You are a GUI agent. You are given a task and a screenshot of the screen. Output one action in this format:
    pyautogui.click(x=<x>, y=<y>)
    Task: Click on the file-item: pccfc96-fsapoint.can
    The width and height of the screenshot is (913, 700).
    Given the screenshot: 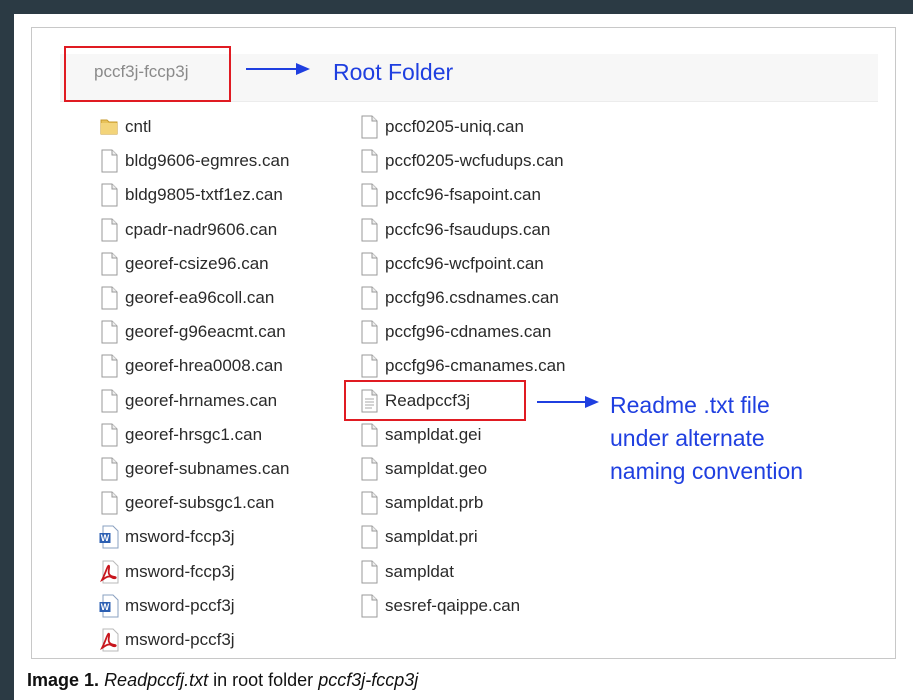 What is the action you would take?
    pyautogui.click(x=450, y=195)
    